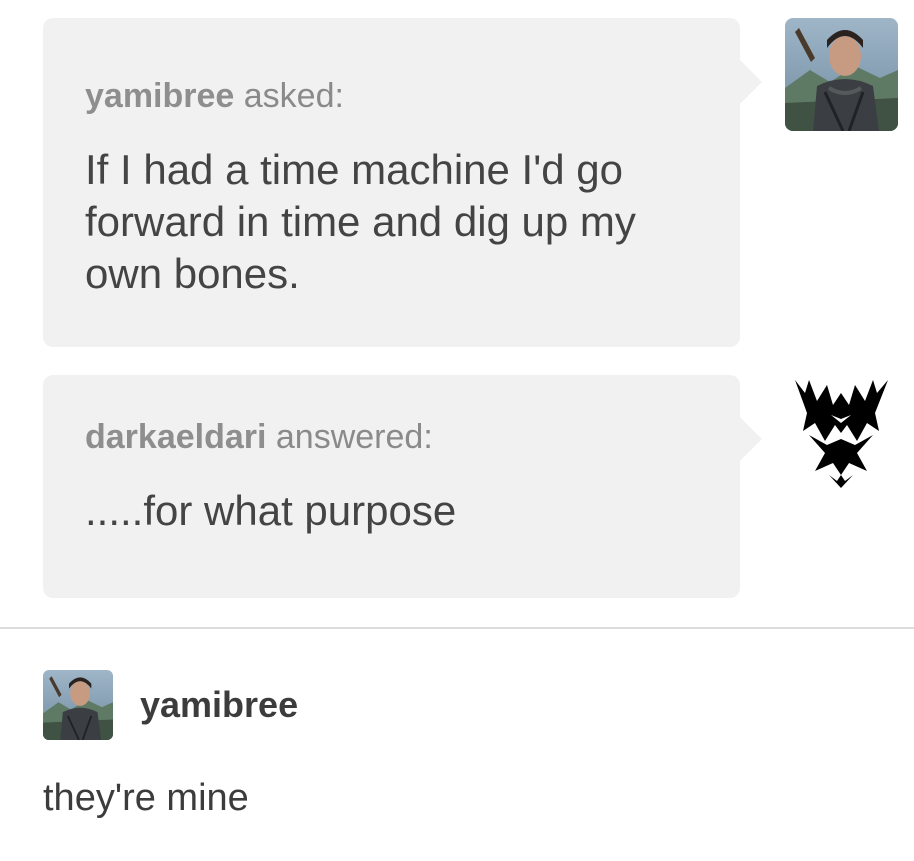 This screenshot has height=861, width=914. What do you see at coordinates (349, 437) in the screenshot?
I see `answer-action-label: answered:` at bounding box center [349, 437].